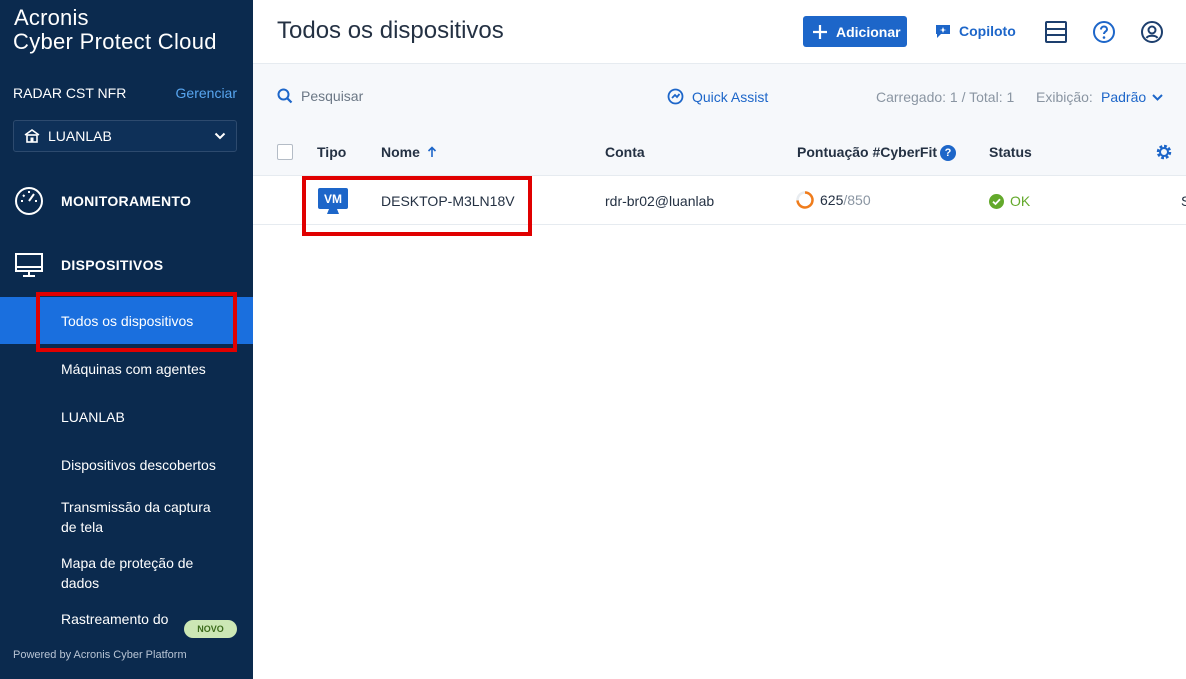  What do you see at coordinates (100, 655) in the screenshot?
I see `powered-by: Powered by Acronis Cyber Platform` at bounding box center [100, 655].